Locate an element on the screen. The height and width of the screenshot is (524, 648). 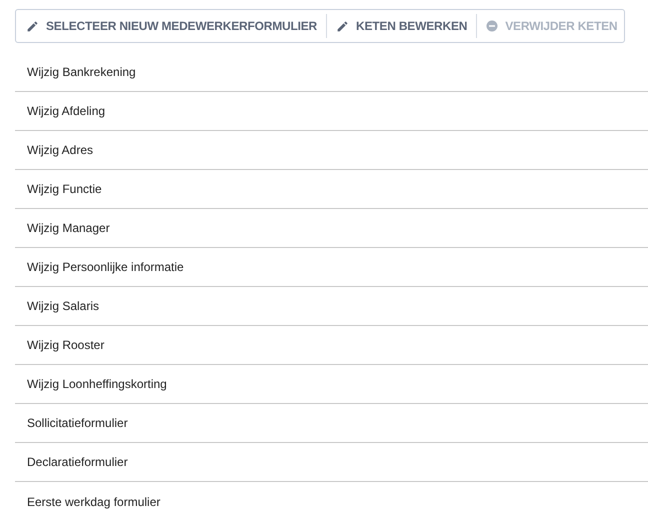
minus-circle-icon is located at coordinates (492, 26).